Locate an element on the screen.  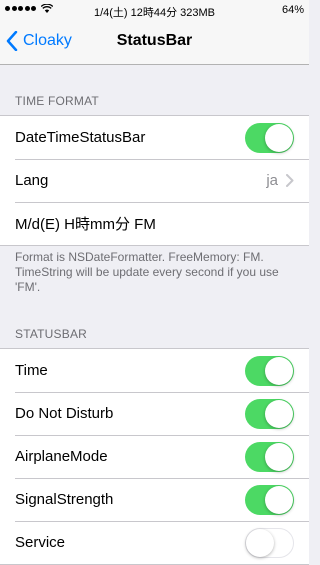
lang-detail: ja is located at coordinates (280, 180).